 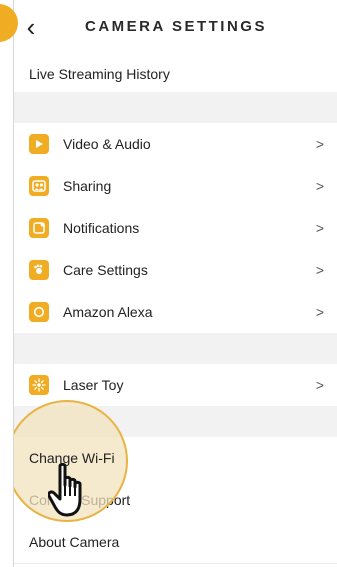 I want to click on people-icon, so click(x=39, y=186).